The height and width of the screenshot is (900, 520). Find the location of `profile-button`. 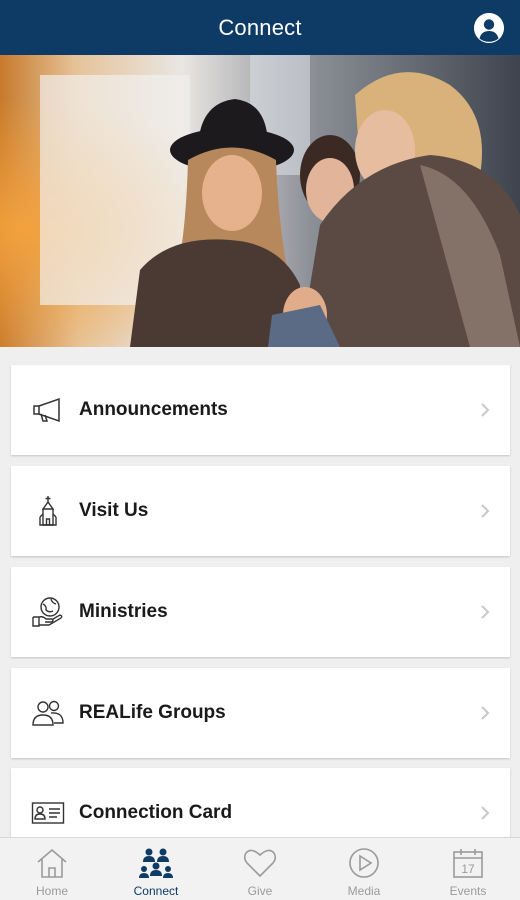

profile-button is located at coordinates (489, 28).